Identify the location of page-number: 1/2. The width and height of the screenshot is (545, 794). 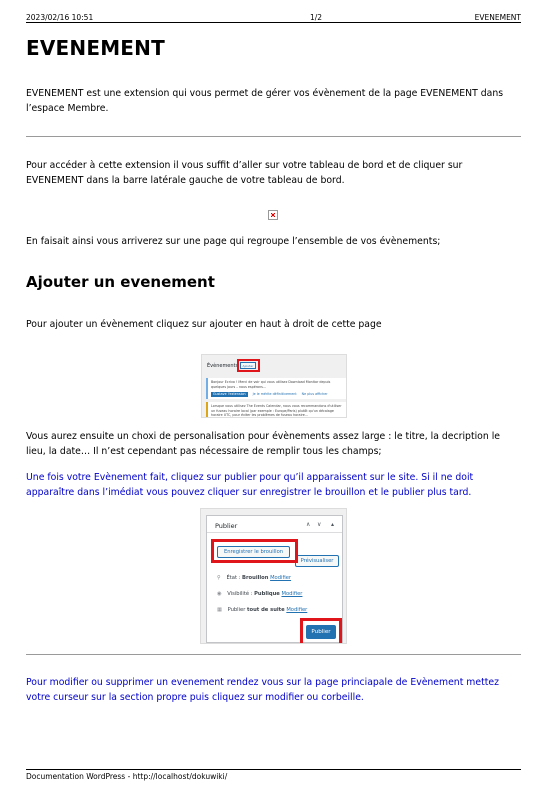
(316, 17).